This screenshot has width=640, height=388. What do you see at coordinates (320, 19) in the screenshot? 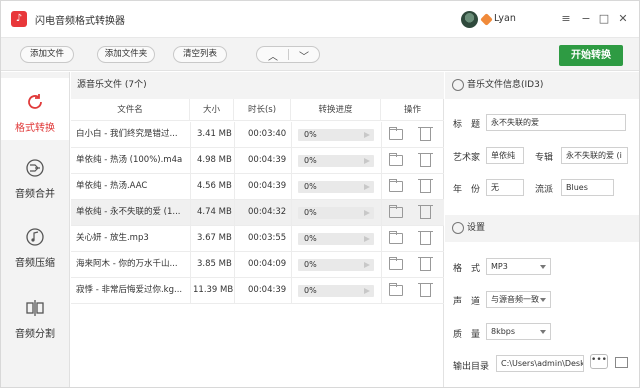
I see `title-bar: ♪ 闪电音频格式转换器 Lyan ≡ − □ ✕` at bounding box center [320, 19].